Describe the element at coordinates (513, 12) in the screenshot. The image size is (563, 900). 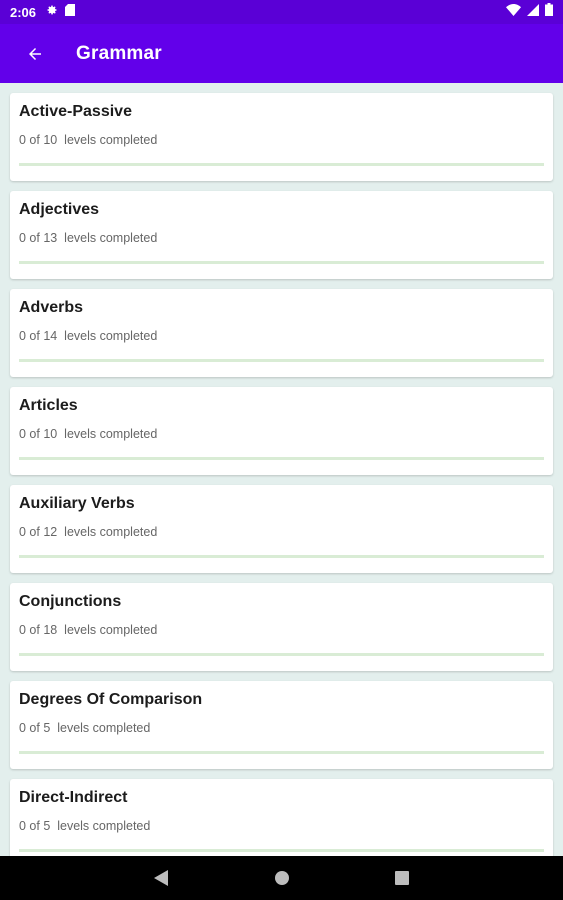
I see `wifi-icon` at that location.